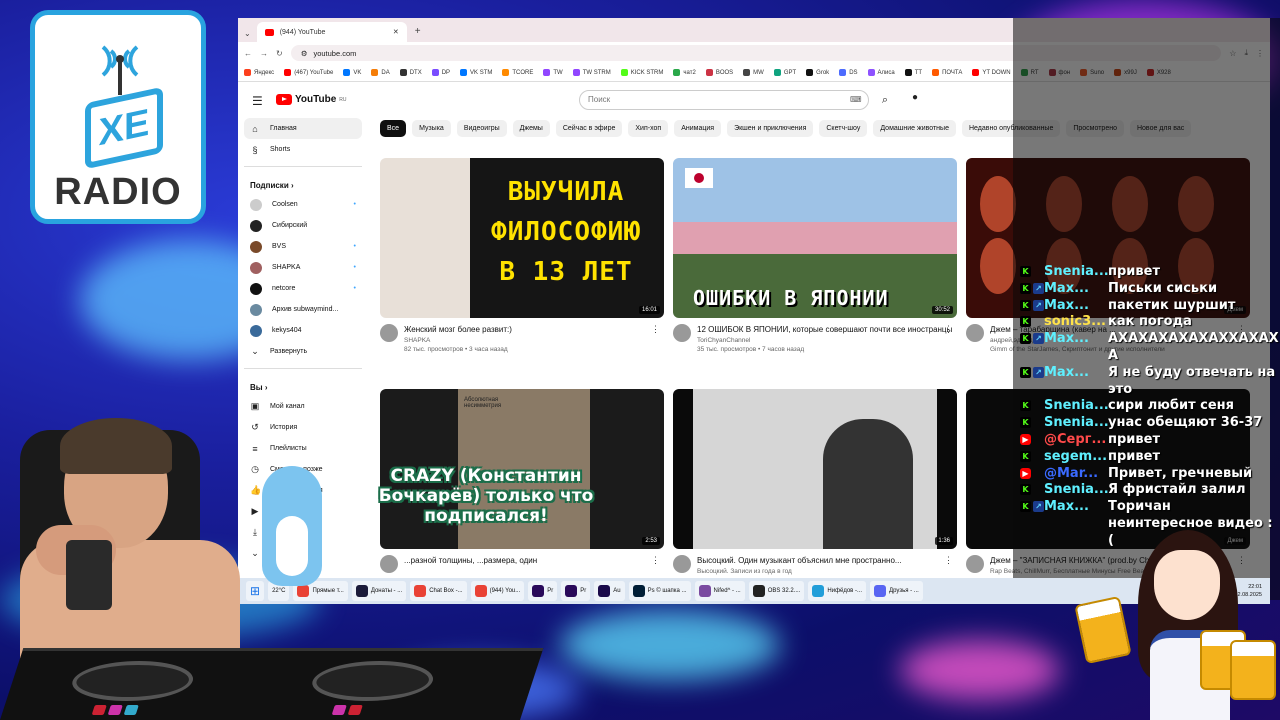  What do you see at coordinates (481, 128) in the screenshot?
I see `chip-2: Видеоигры` at bounding box center [481, 128].